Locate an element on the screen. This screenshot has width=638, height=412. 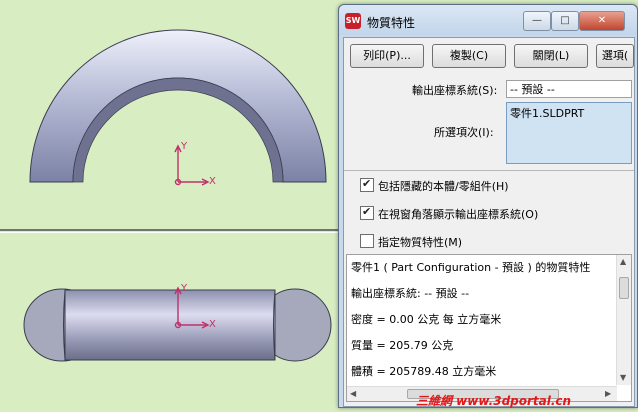
assign-mass-label: 指定物質特性(M) is located at coordinates (420, 242).